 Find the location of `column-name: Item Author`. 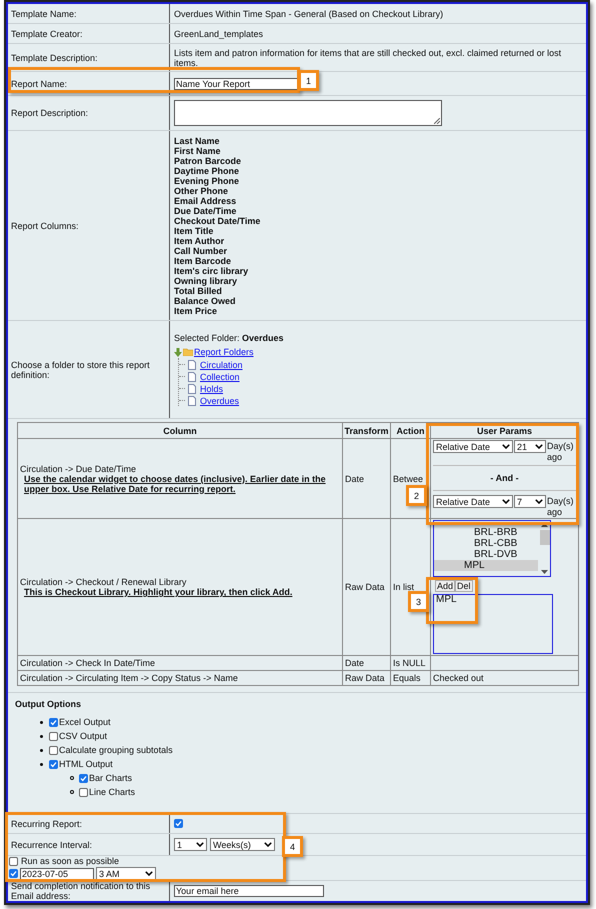

column-name: Item Author is located at coordinates (200, 241).